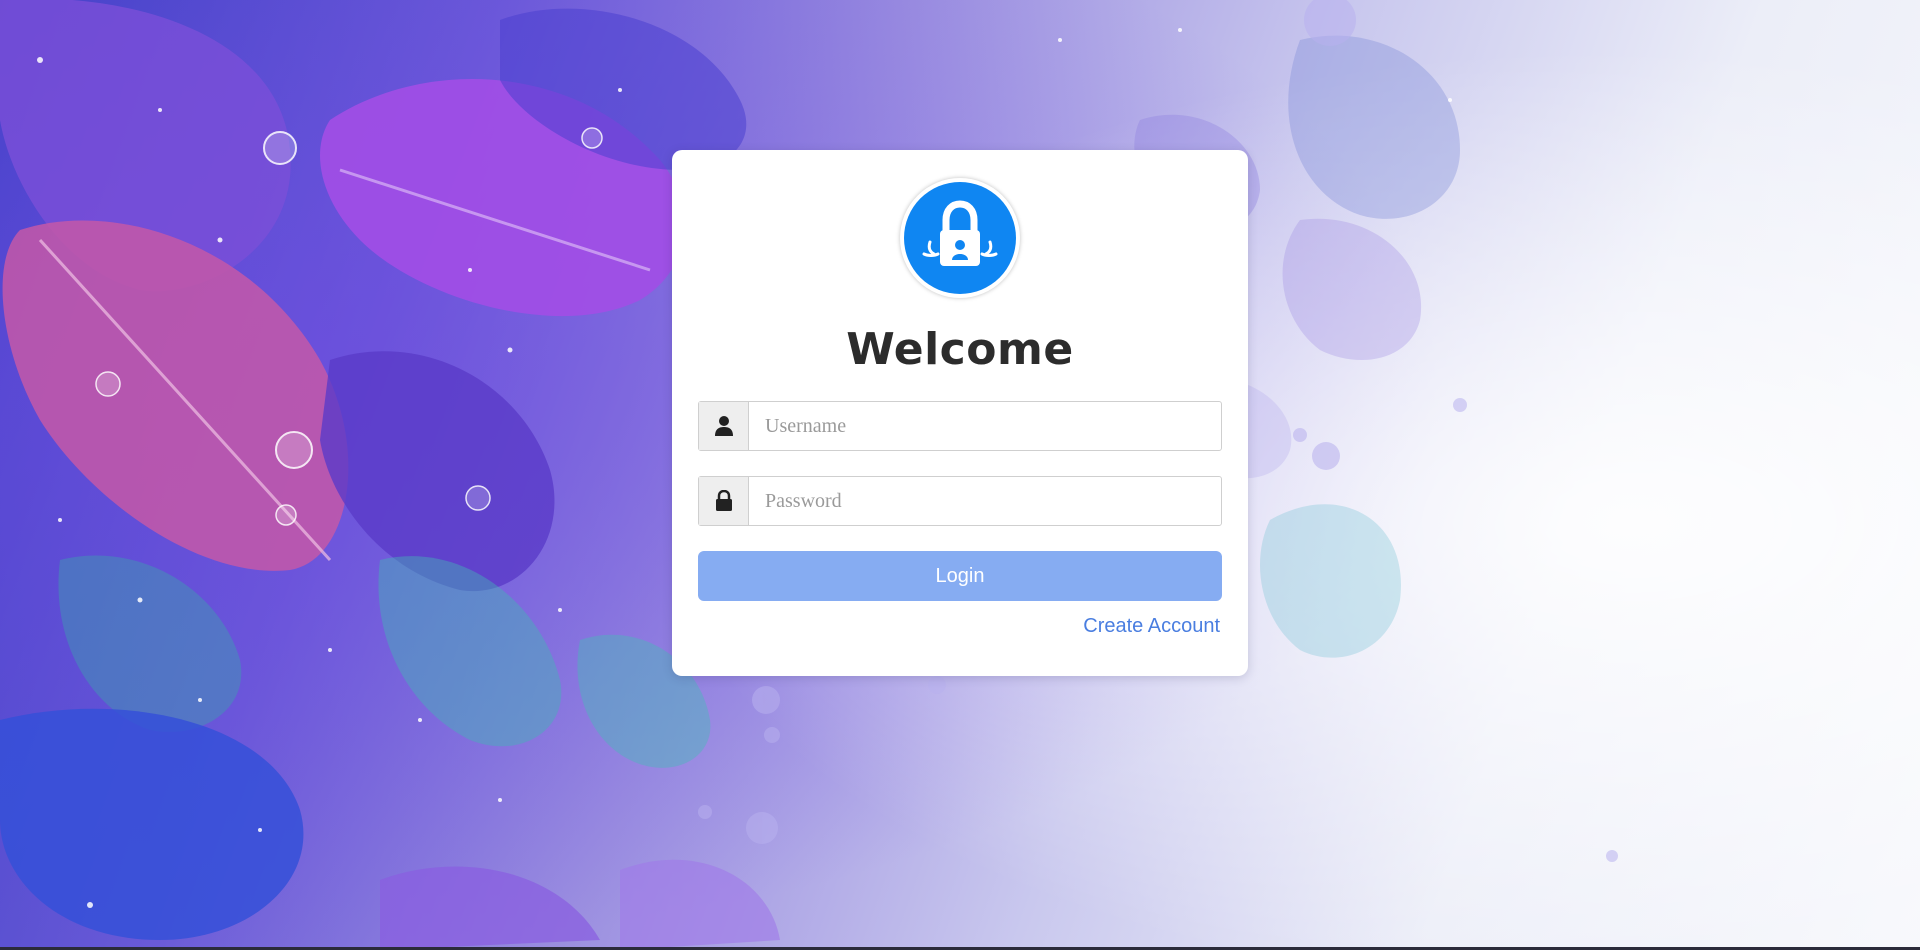 The image size is (1920, 950). Describe the element at coordinates (960, 576) in the screenshot. I see `login-button: Login` at that location.